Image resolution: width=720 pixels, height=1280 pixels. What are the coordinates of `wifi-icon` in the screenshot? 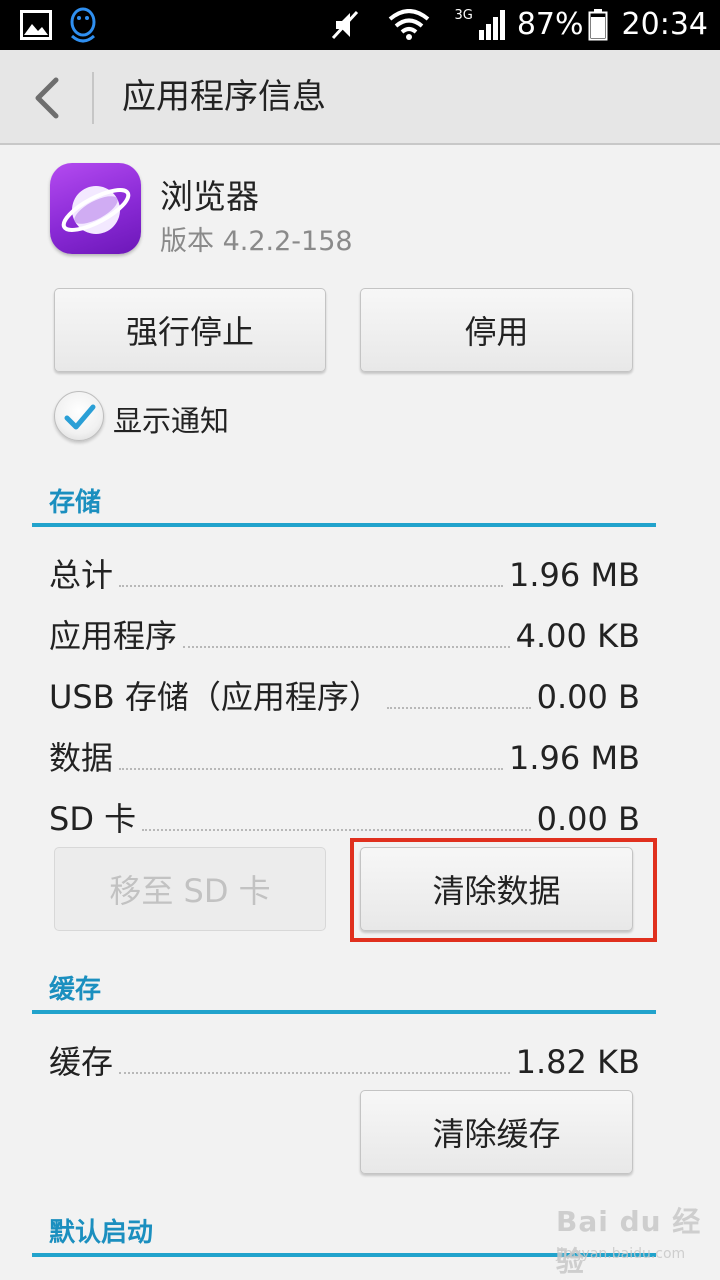 It's located at (409, 24).